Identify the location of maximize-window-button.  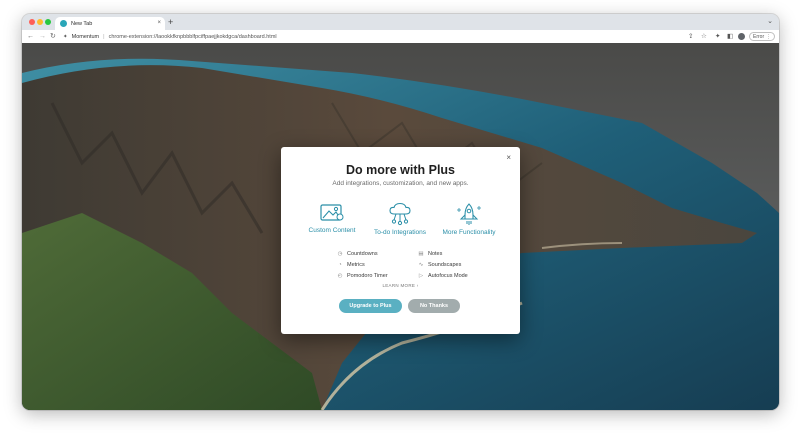
(48, 22).